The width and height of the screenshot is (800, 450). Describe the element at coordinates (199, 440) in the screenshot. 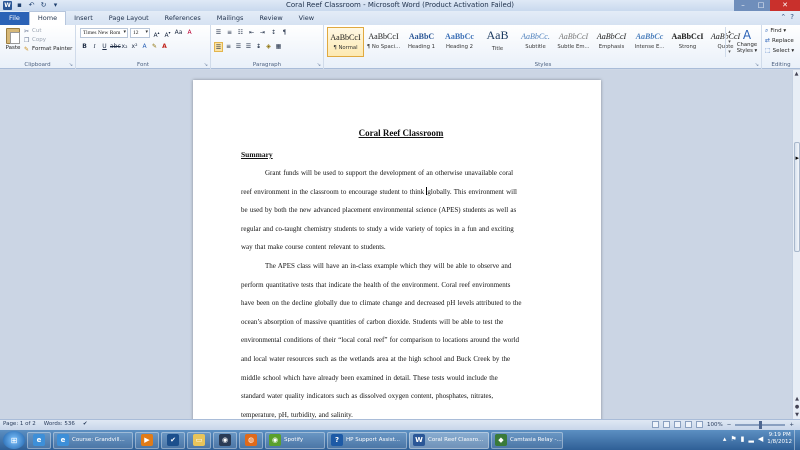

I see `taskbar-item: ▭` at that location.